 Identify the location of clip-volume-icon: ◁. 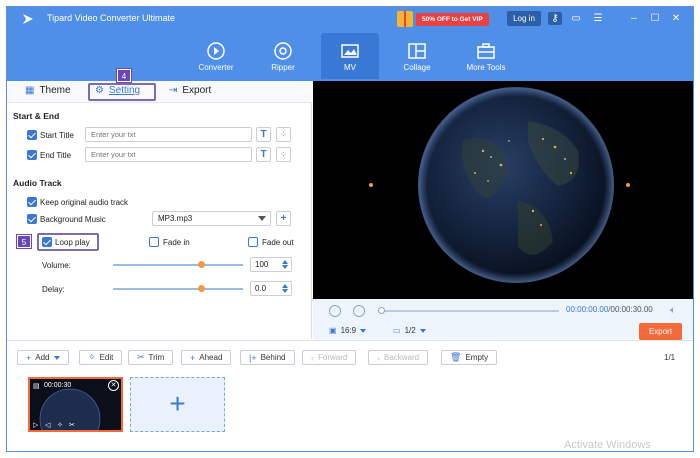
(47, 425).